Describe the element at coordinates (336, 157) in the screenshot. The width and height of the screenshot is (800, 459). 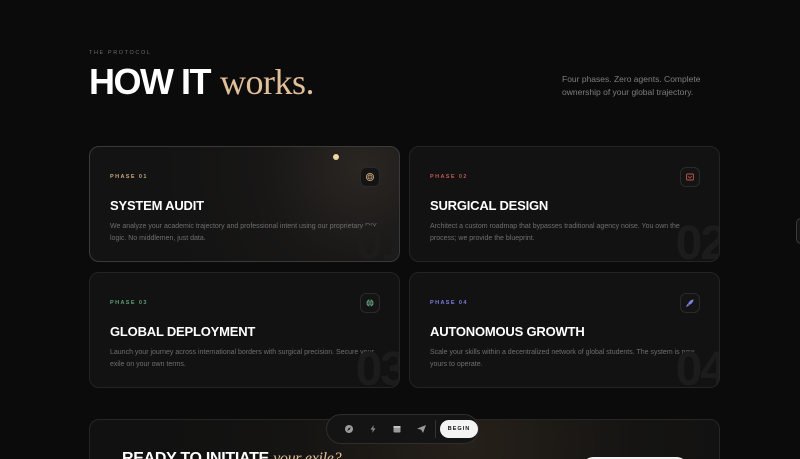
I see `cursor-dot` at that location.